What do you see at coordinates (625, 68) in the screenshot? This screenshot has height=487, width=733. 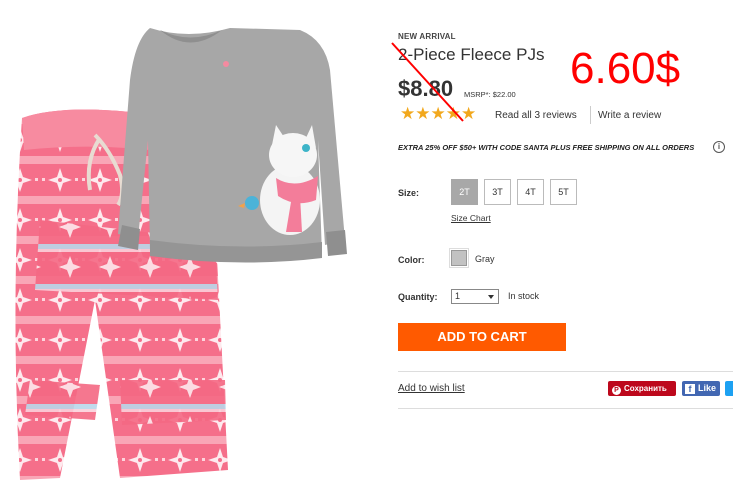 I see `annotation-new-price: 6.60$` at bounding box center [625, 68].